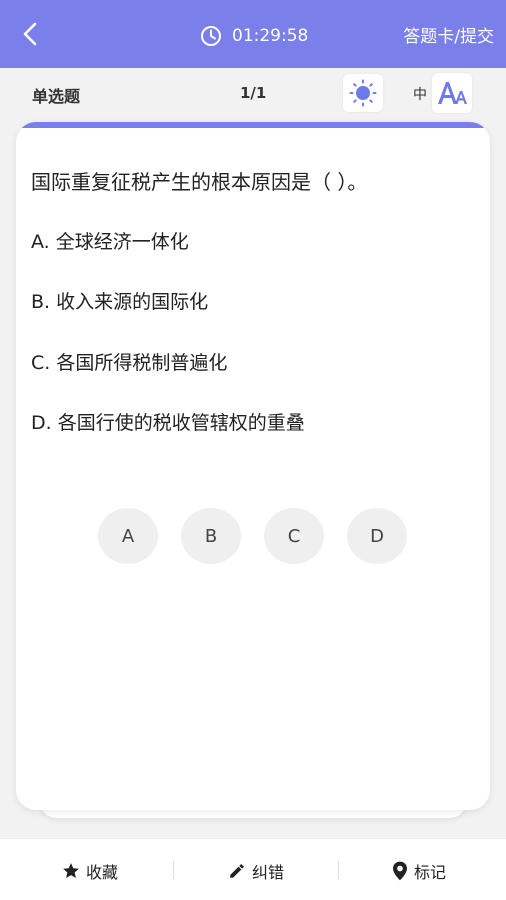  I want to click on mark-label: 标记, so click(430, 872).